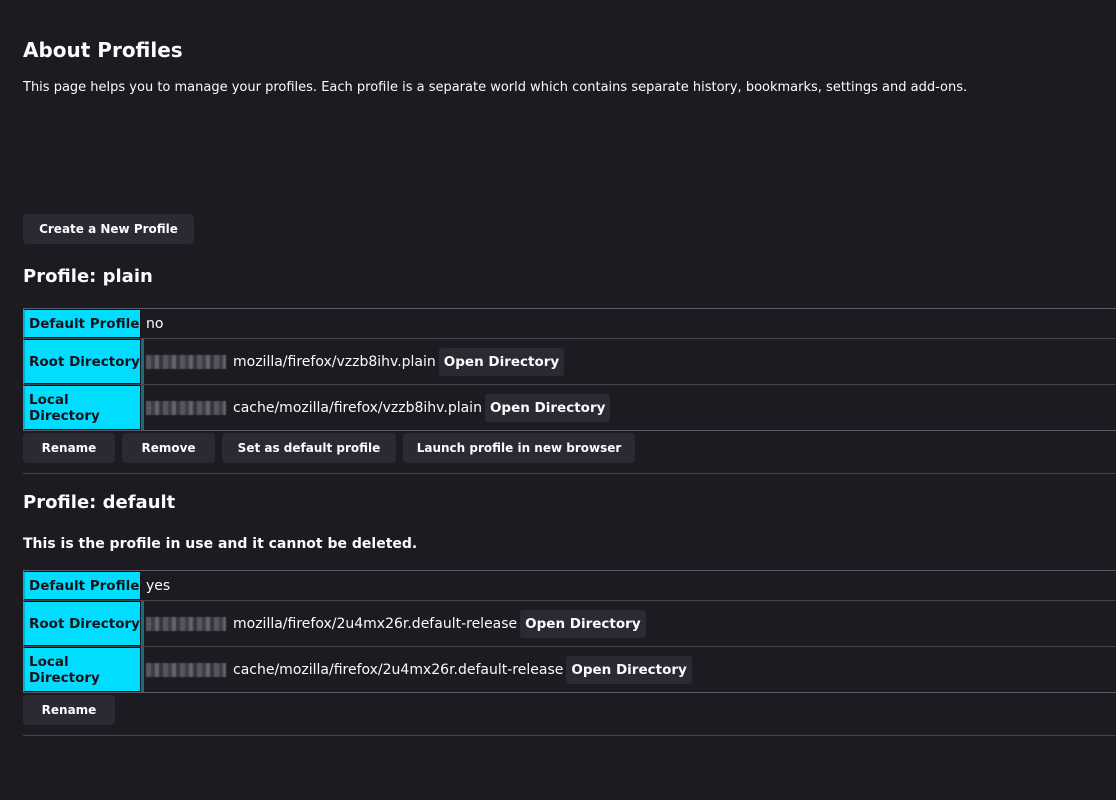 The image size is (1116, 800). What do you see at coordinates (158, 585) in the screenshot?
I see `default-profile-value: yes` at bounding box center [158, 585].